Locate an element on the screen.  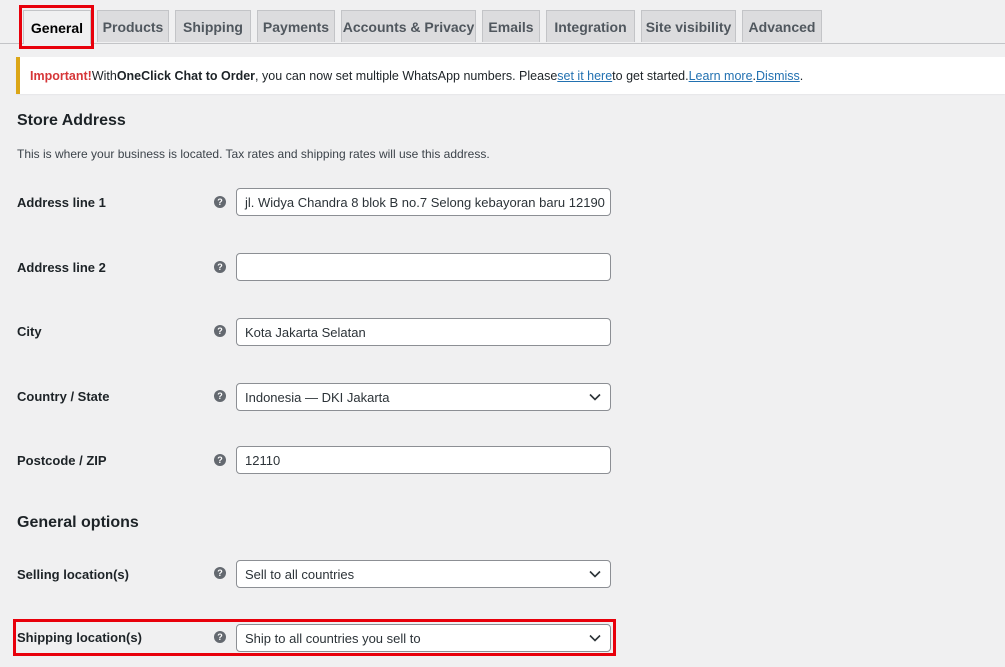
notice-text: to get started. is located at coordinates (650, 75).